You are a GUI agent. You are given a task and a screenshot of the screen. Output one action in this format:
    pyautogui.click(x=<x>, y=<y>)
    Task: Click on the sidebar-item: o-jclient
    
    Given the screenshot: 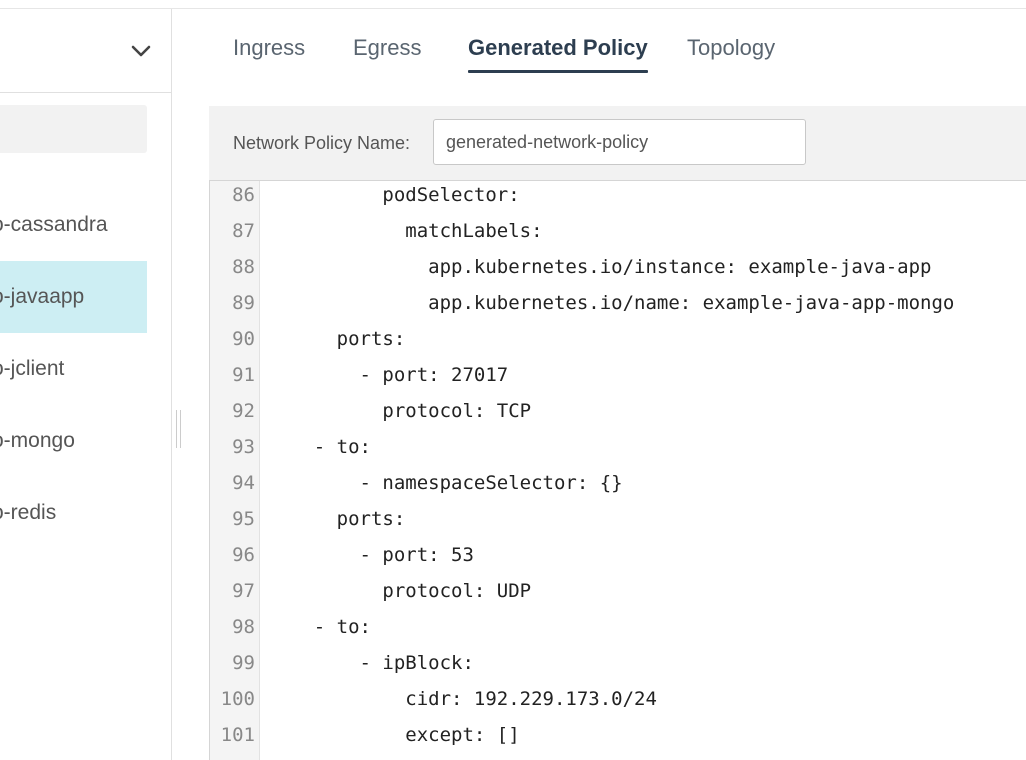 What is the action you would take?
    pyautogui.click(x=73, y=369)
    